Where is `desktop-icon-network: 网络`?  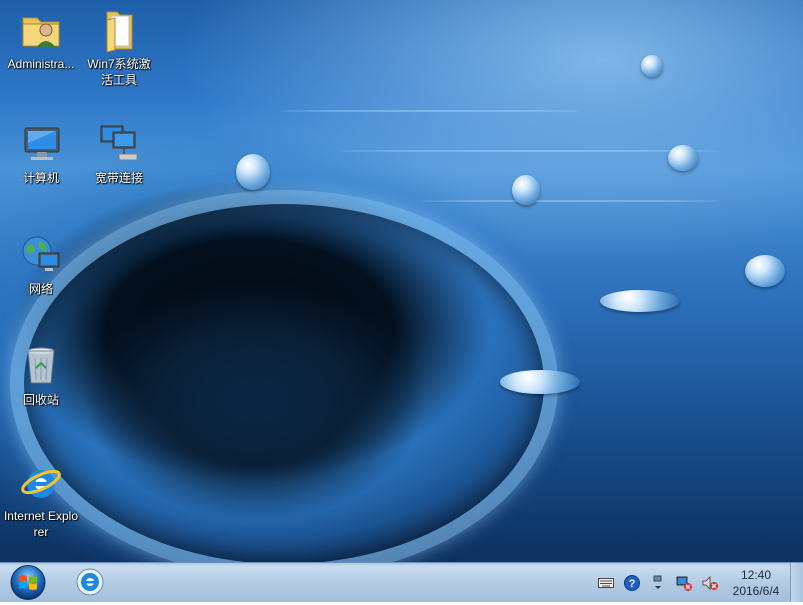 desktop-icon-network: 网络 is located at coordinates (41, 265).